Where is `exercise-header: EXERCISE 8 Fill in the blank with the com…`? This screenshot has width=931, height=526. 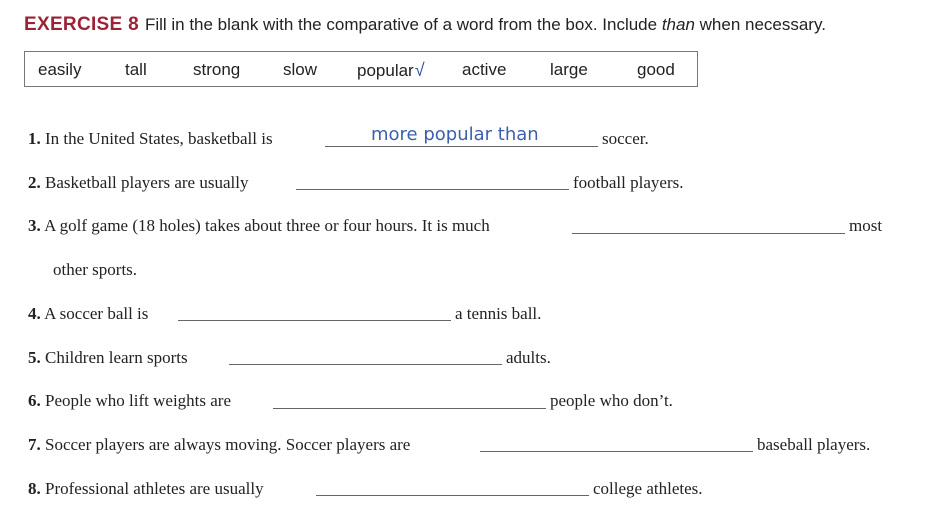 exercise-header: EXERCISE 8 Fill in the blank with the com… is located at coordinates (425, 25).